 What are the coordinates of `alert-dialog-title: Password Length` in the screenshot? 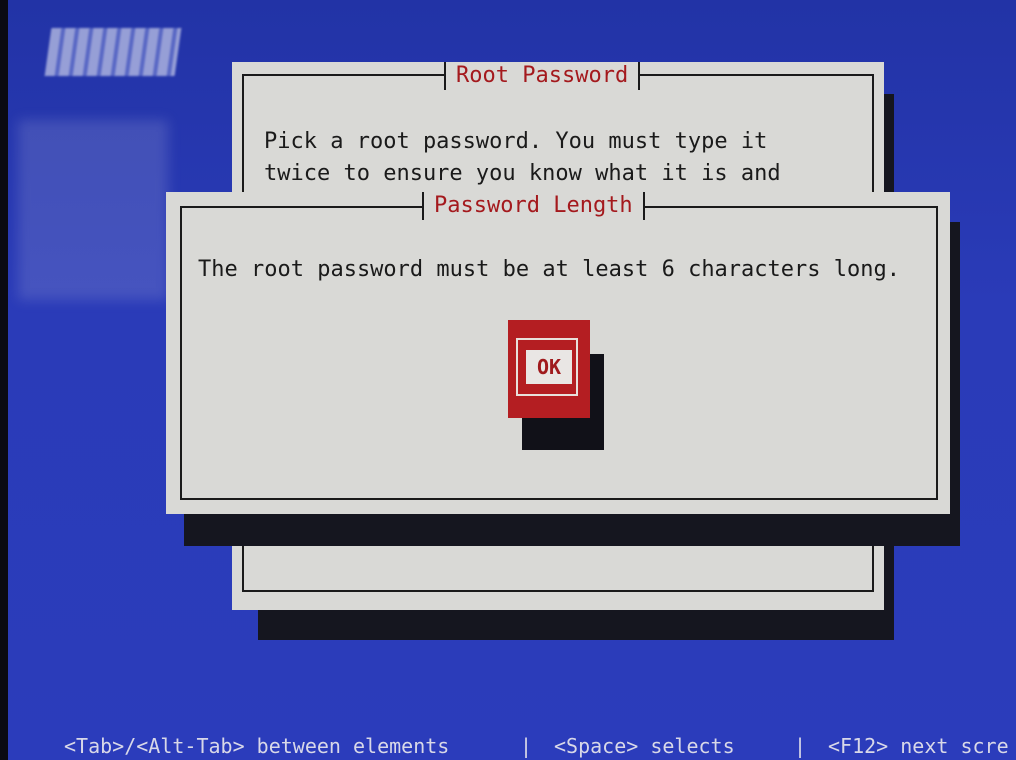 It's located at (533, 206).